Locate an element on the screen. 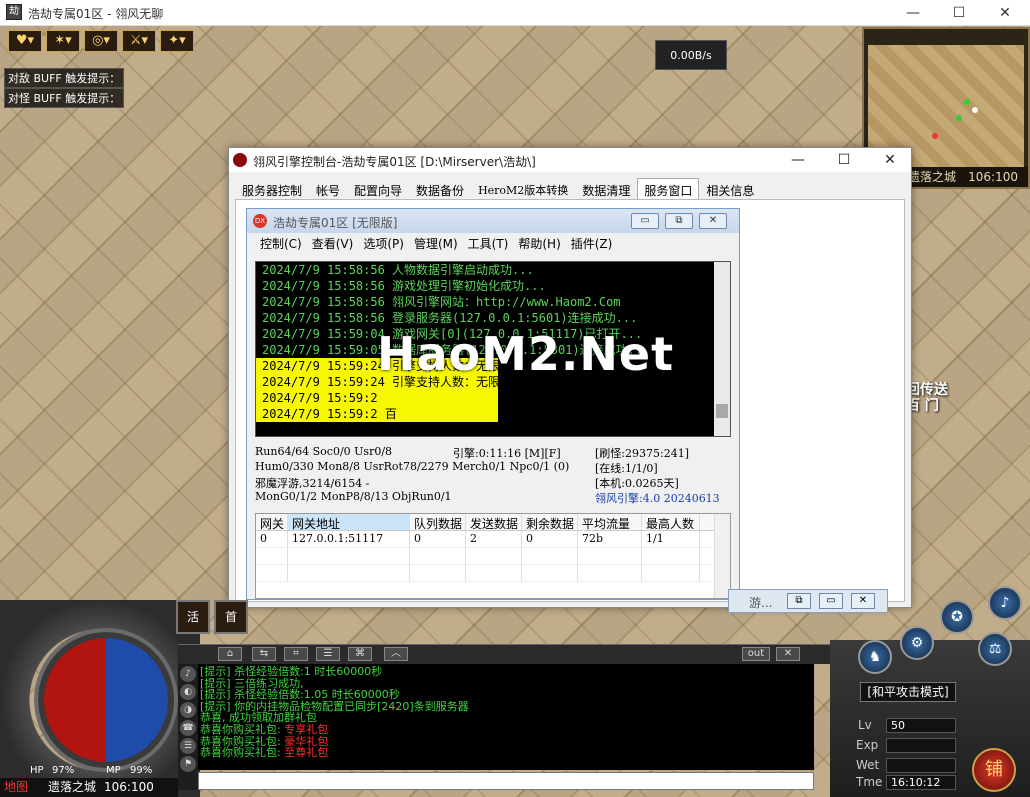 The height and width of the screenshot is (797, 1030). server-window-title: 浩劫专属01区 [无限版] is located at coordinates (335, 223).